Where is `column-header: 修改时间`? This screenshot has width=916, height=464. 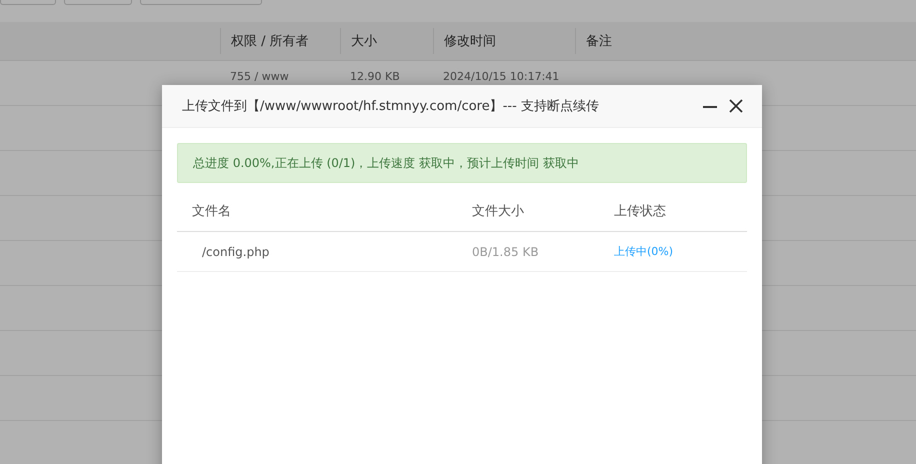
column-header: 修改时间 is located at coordinates (504, 41).